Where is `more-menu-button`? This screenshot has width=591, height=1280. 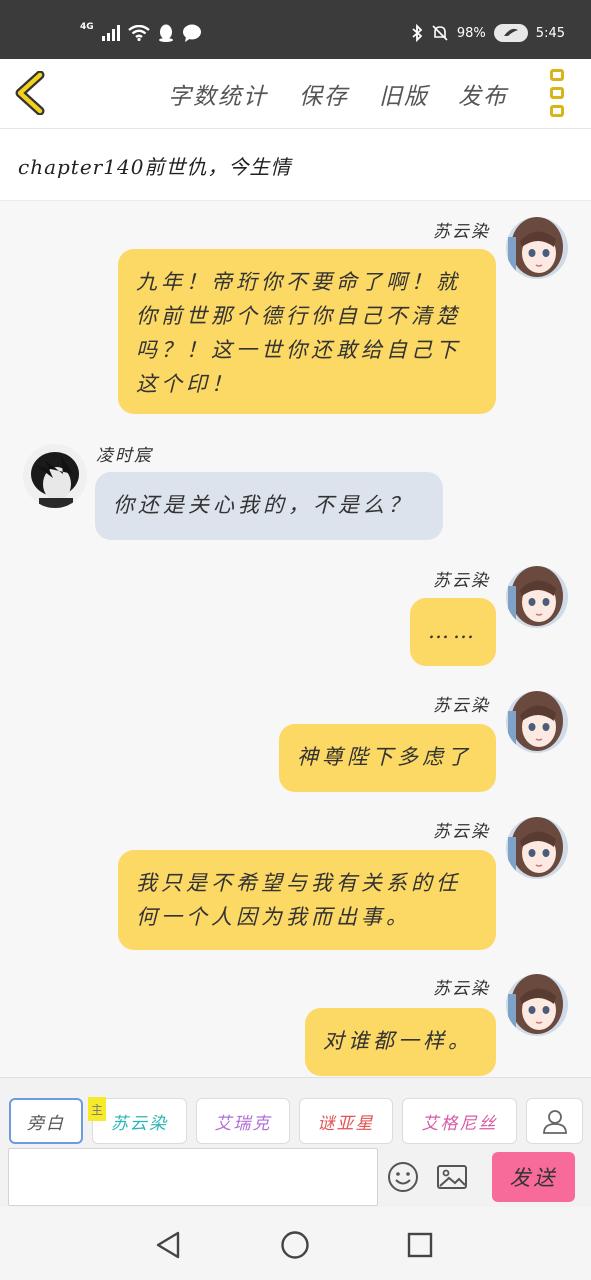 more-menu-button is located at coordinates (559, 93).